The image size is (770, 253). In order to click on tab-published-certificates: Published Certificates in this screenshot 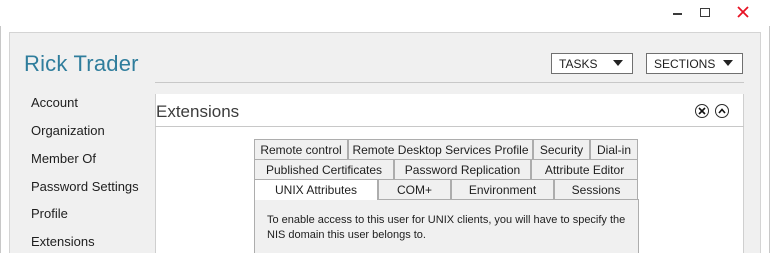, I will do `click(324, 169)`.